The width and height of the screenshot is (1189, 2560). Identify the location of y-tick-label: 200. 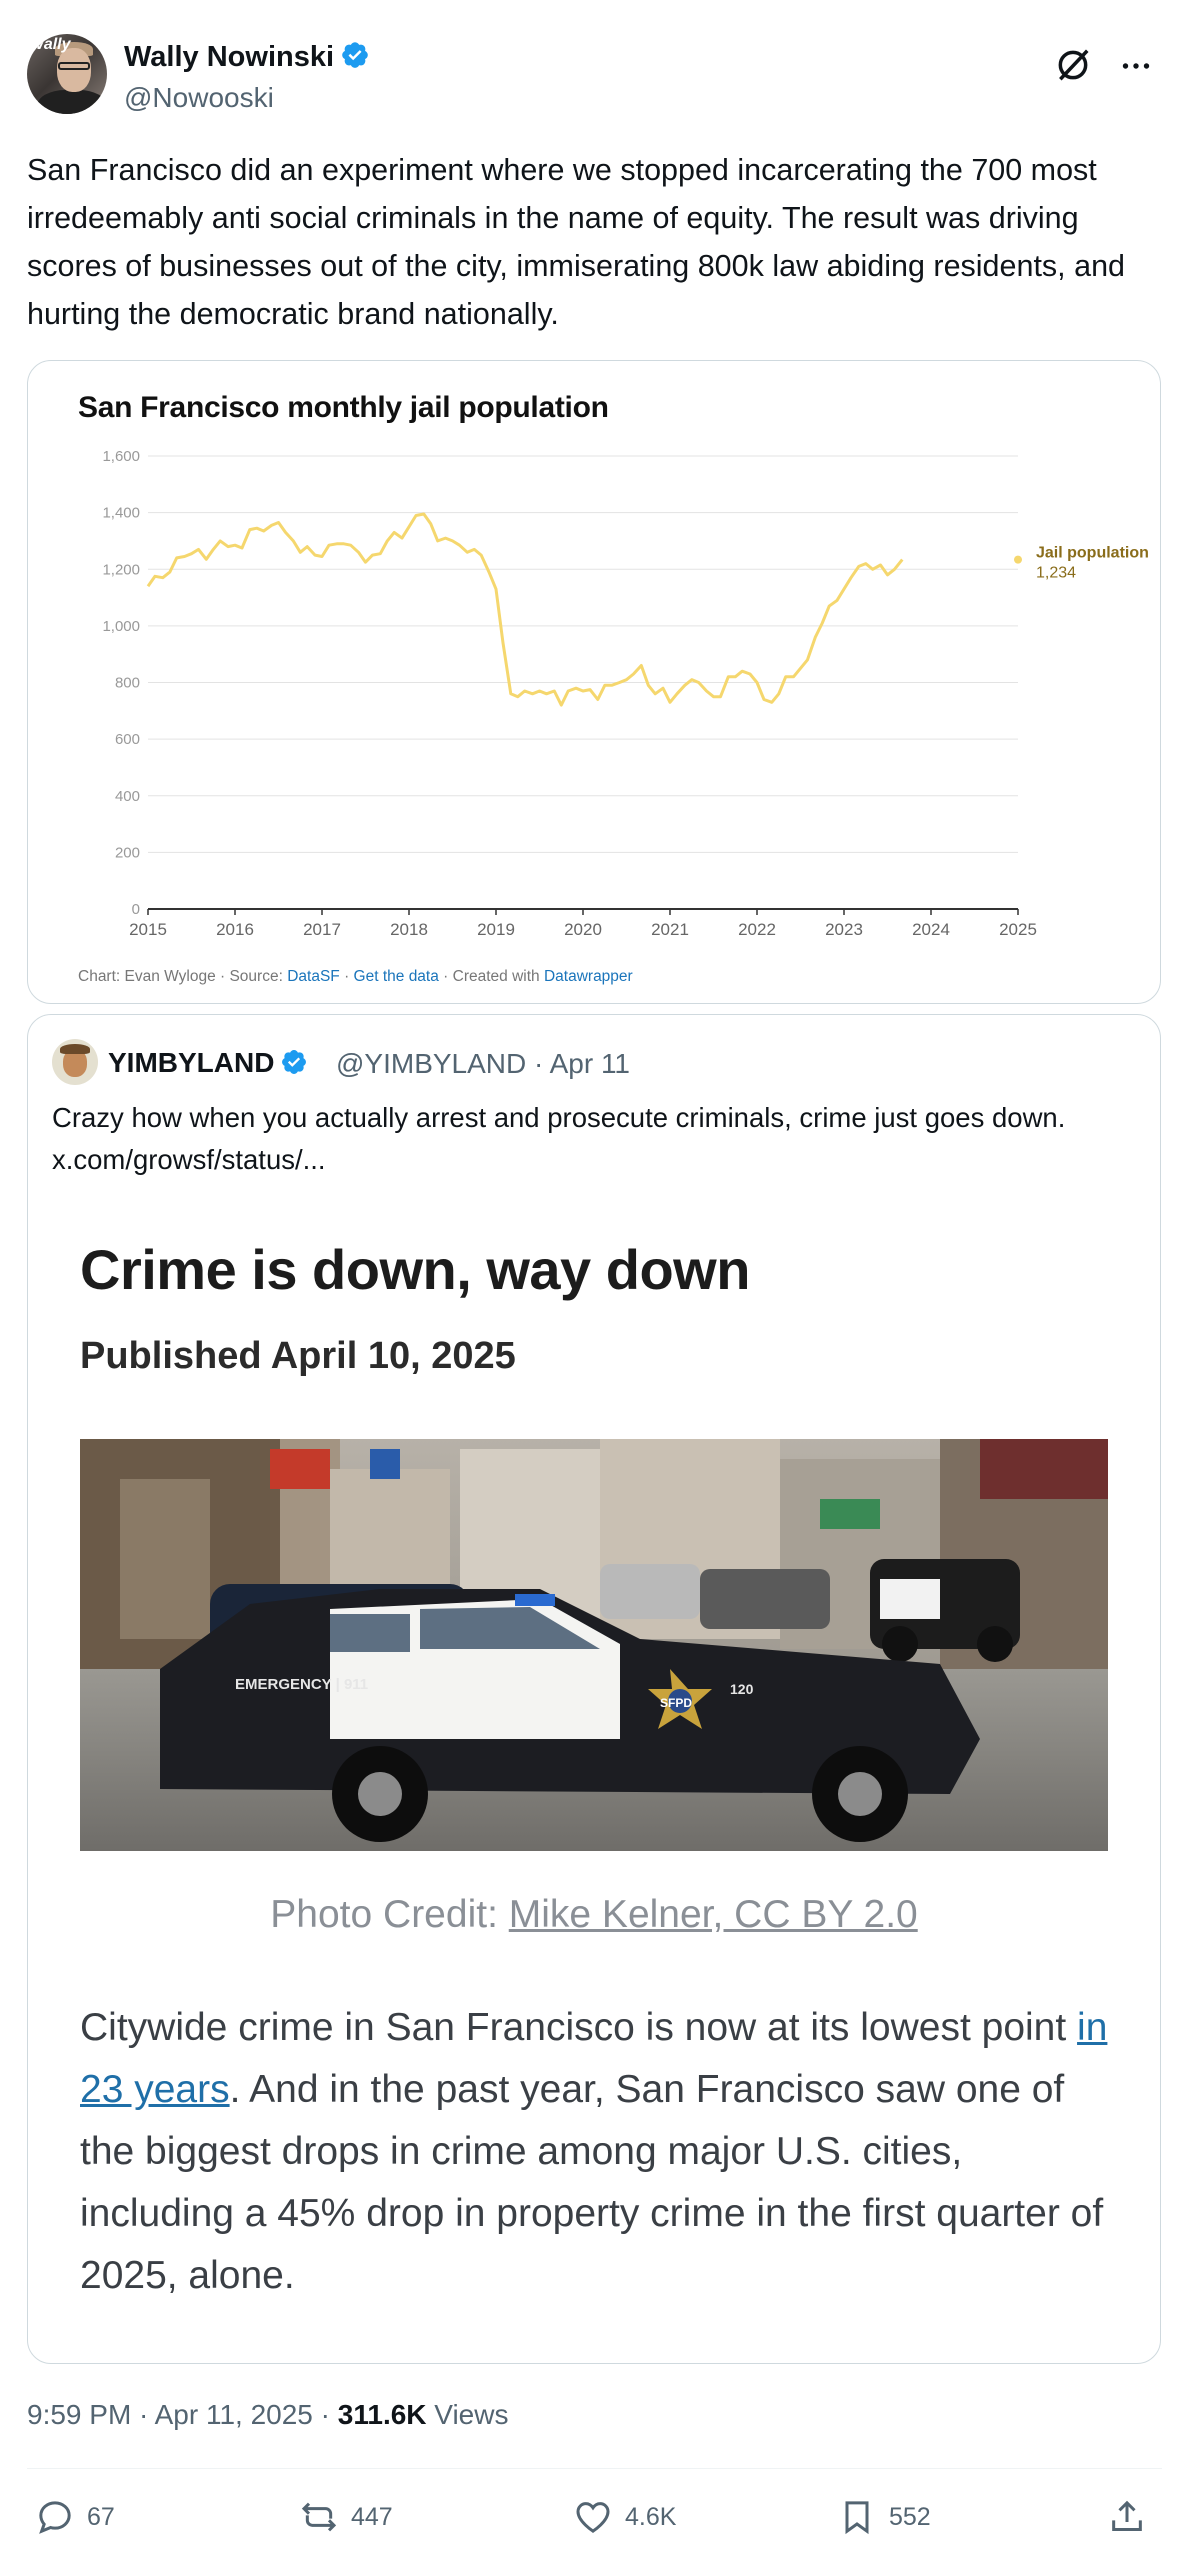
(127, 852).